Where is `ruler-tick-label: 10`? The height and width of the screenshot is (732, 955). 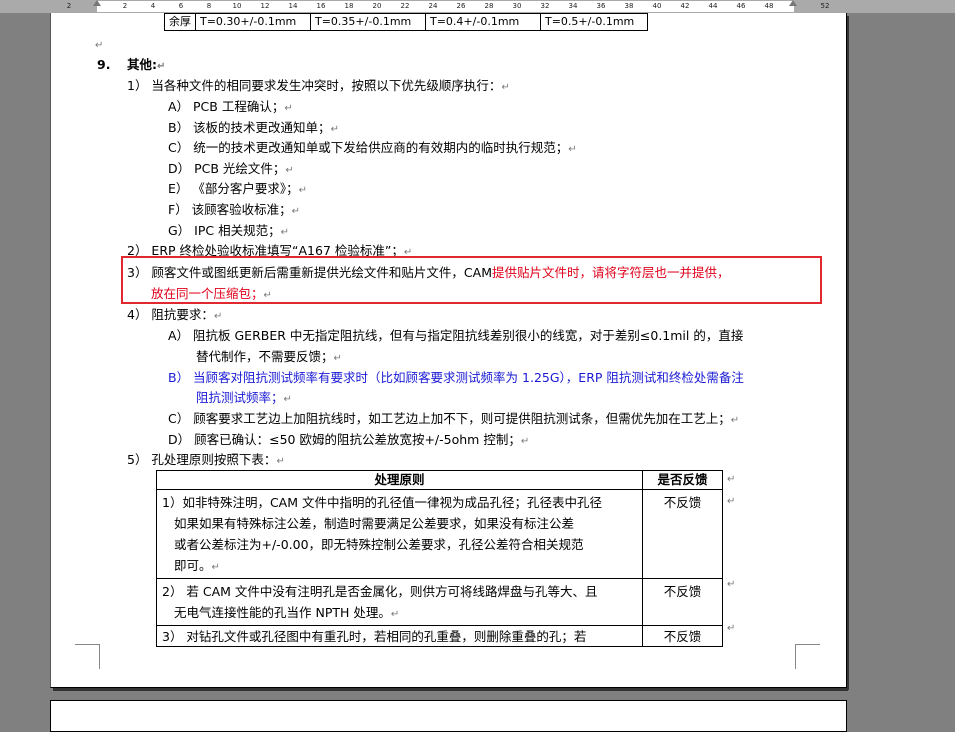 ruler-tick-label: 10 is located at coordinates (237, 6).